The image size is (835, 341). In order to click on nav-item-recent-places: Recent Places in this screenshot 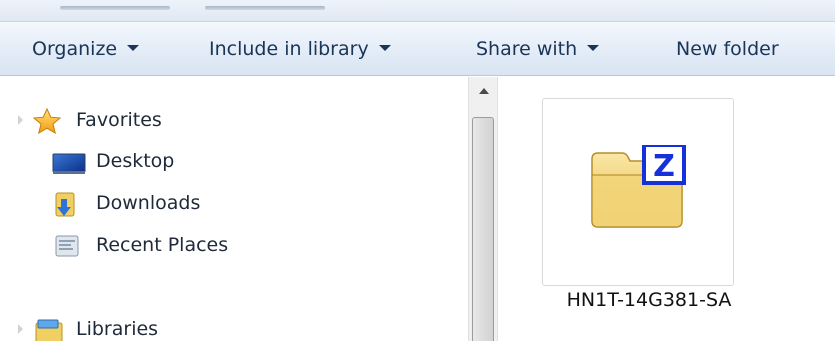, I will do `click(150, 245)`.